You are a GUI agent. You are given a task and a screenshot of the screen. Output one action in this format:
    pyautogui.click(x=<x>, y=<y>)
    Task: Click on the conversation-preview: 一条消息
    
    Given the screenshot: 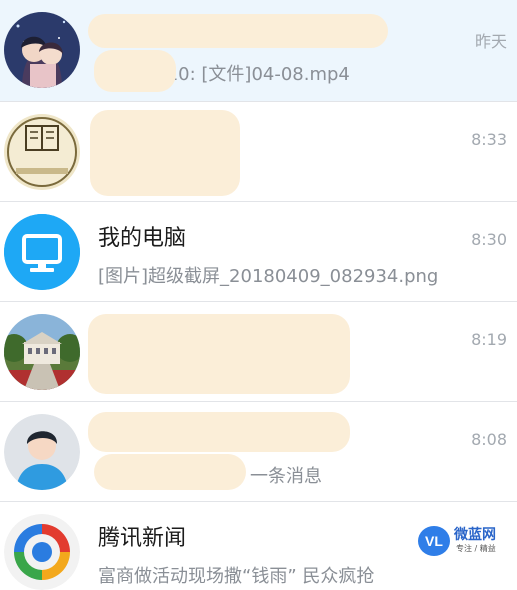 What is the action you would take?
    pyautogui.click(x=286, y=475)
    